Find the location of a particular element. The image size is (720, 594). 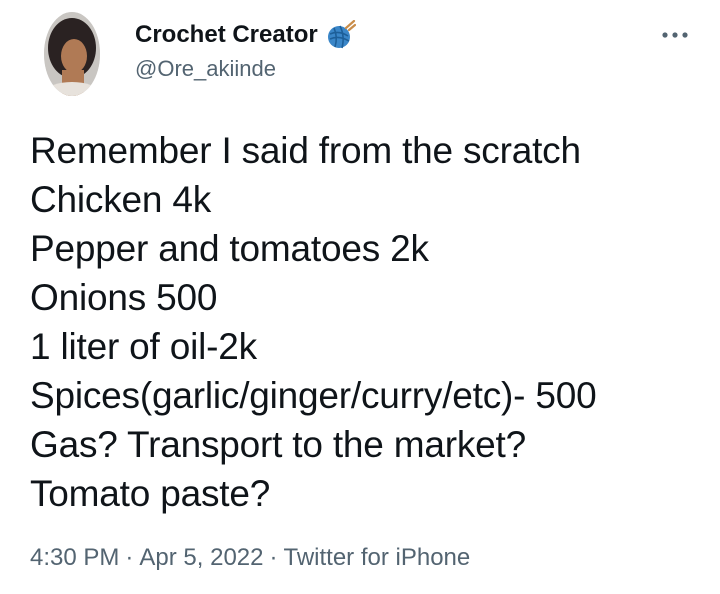

profile-photo is located at coordinates (72, 54).